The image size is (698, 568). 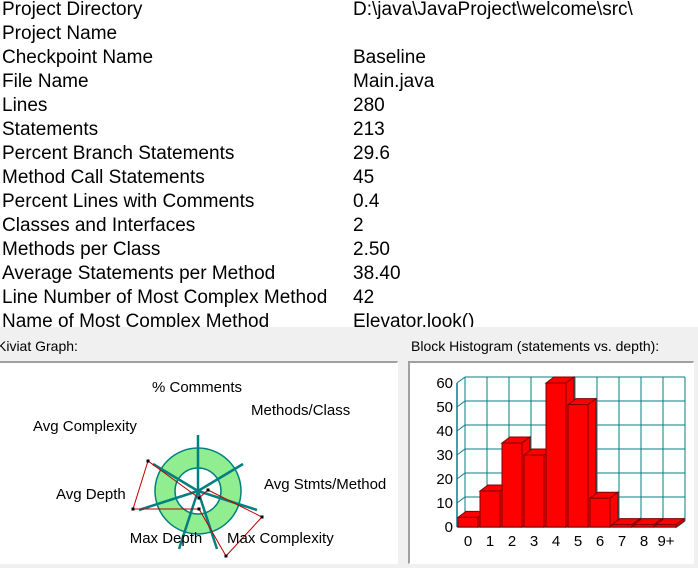 What do you see at coordinates (39, 346) in the screenshot?
I see `kiviat-title: Kiviat Graph:` at bounding box center [39, 346].